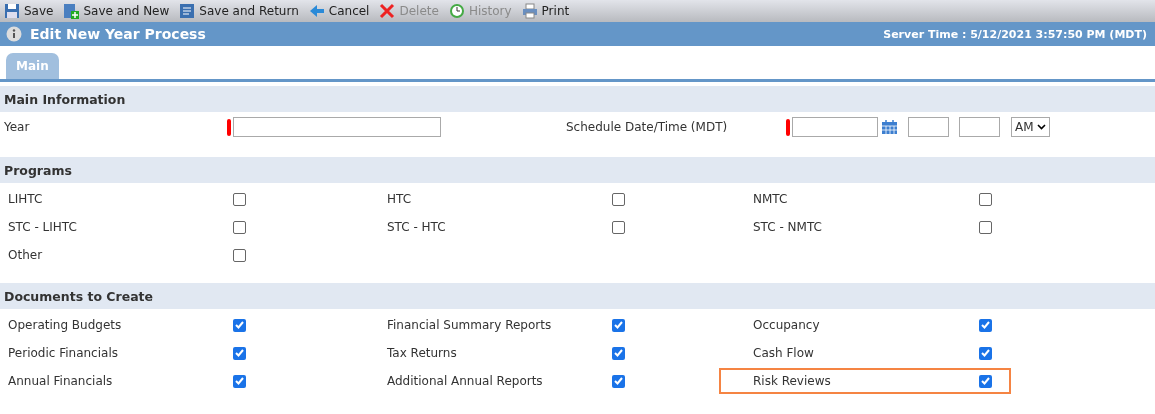  I want to click on field-label: Additional Annual Reports, so click(464, 381).